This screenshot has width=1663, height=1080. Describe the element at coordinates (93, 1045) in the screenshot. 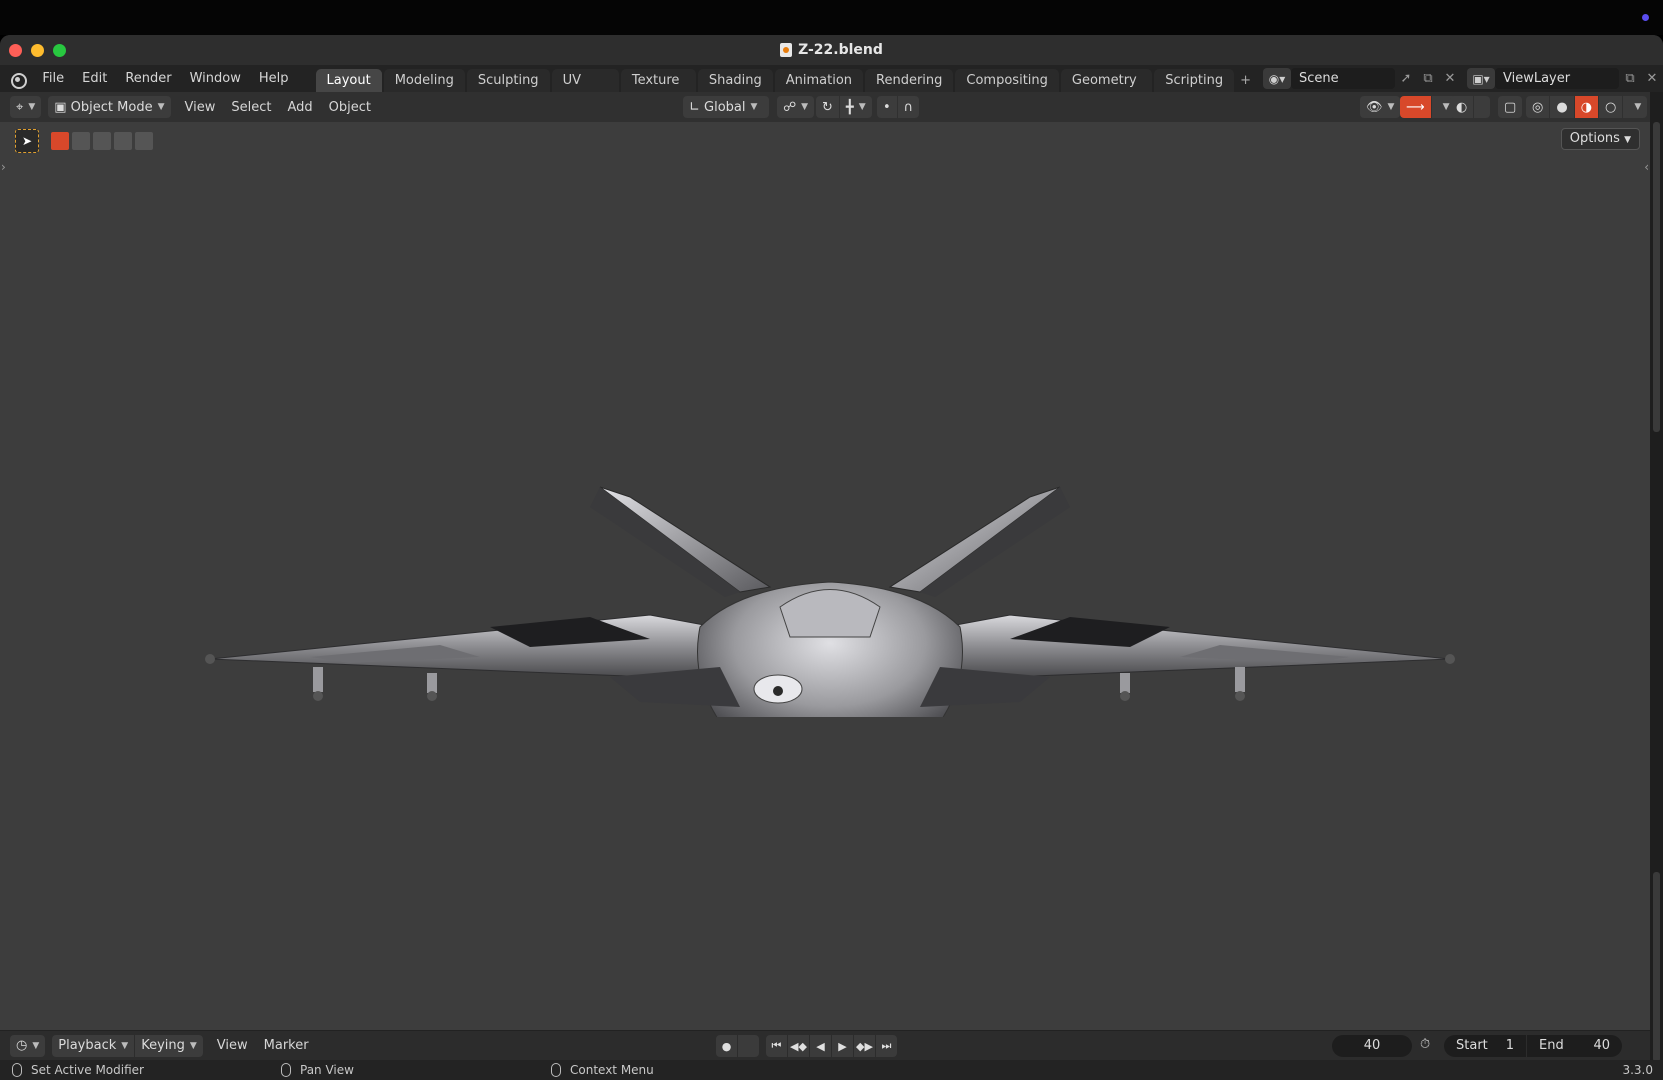

I see `playback-menu: Playback ▼` at that location.